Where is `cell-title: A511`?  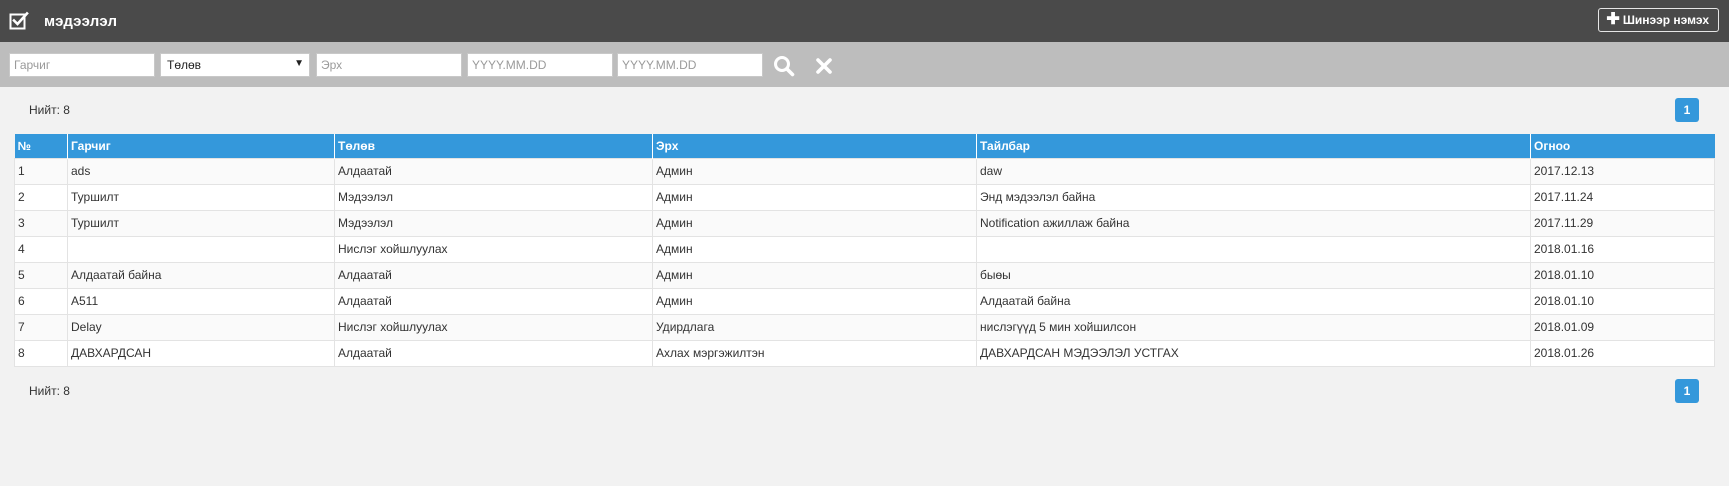
cell-title: A511 is located at coordinates (201, 301).